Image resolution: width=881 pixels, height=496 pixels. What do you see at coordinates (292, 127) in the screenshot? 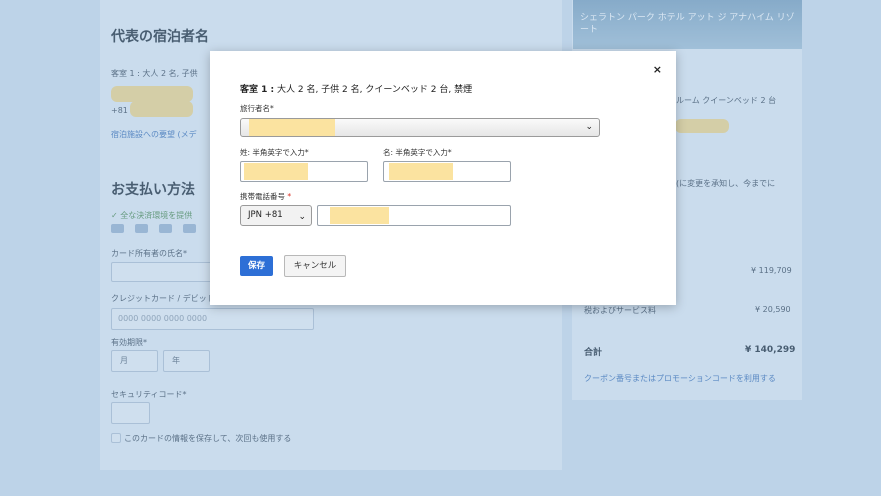
I see `masked-traveler-name` at bounding box center [292, 127].